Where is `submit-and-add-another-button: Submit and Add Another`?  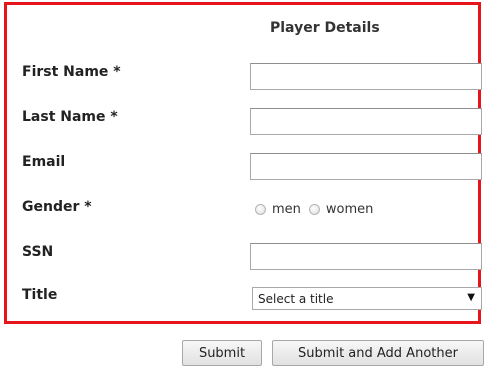 submit-and-add-another-button: Submit and Add Another is located at coordinates (378, 353).